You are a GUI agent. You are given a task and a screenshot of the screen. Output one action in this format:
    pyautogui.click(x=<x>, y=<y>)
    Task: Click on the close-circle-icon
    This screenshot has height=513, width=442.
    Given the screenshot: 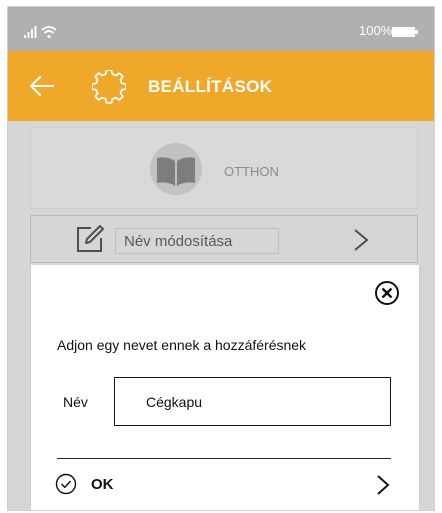 What is the action you would take?
    pyautogui.click(x=387, y=293)
    